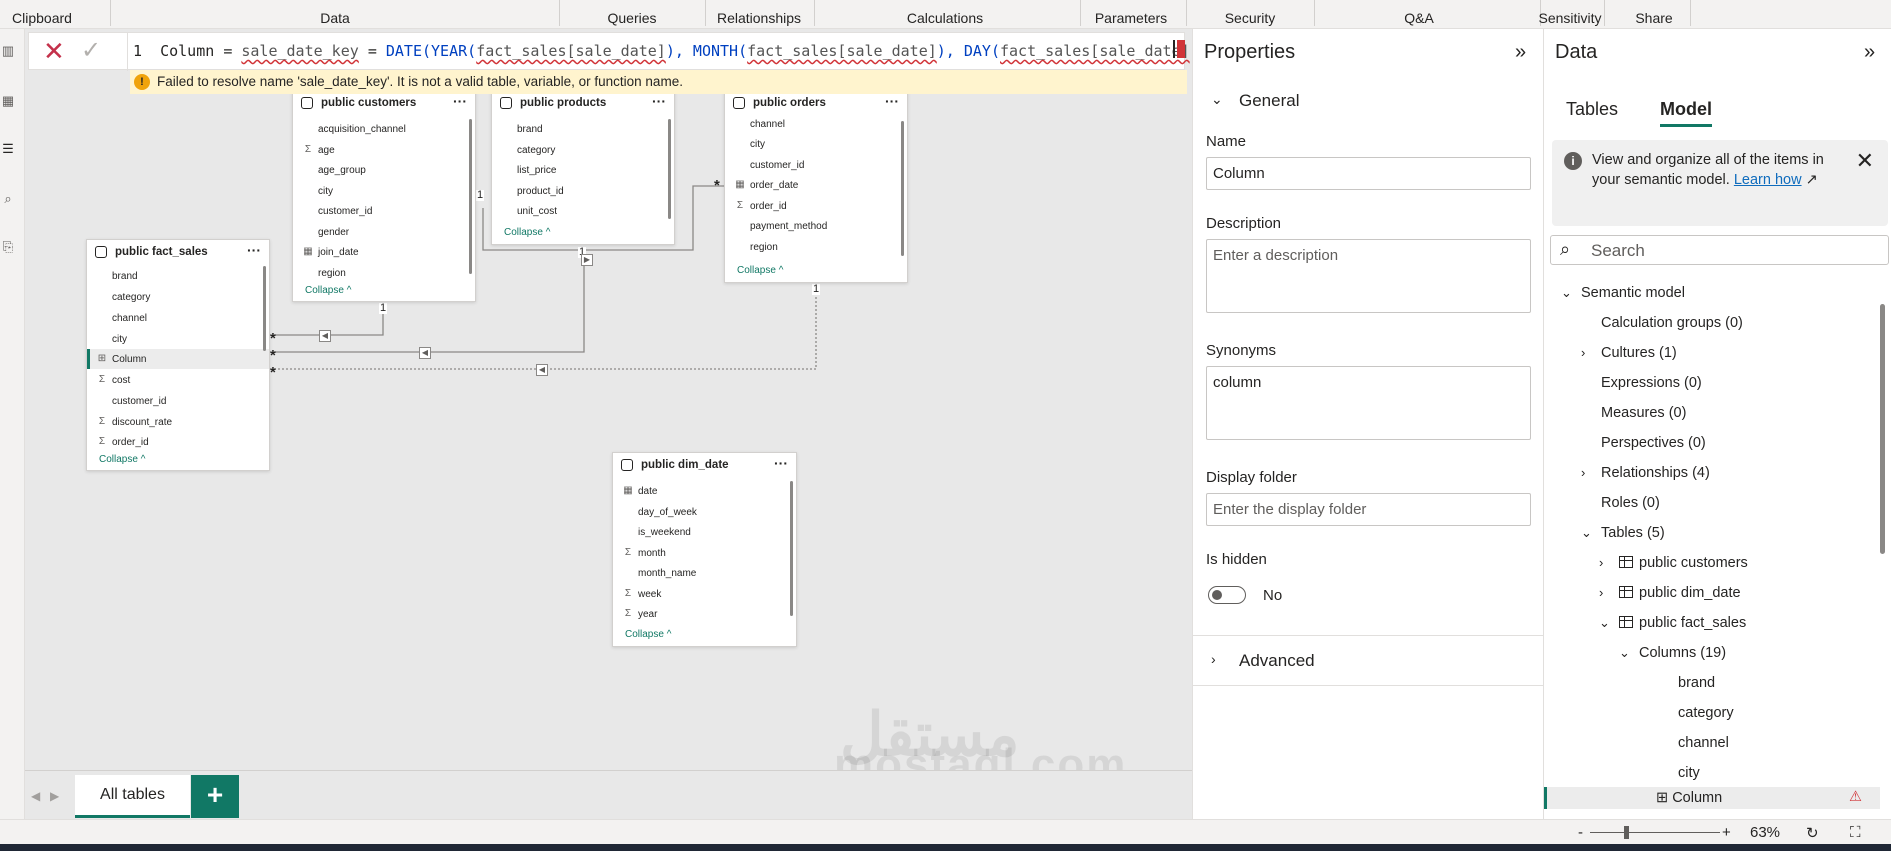 The width and height of the screenshot is (1891, 851). Describe the element at coordinates (8, 200) in the screenshot. I see `dax-query-icon: ⌕` at that location.